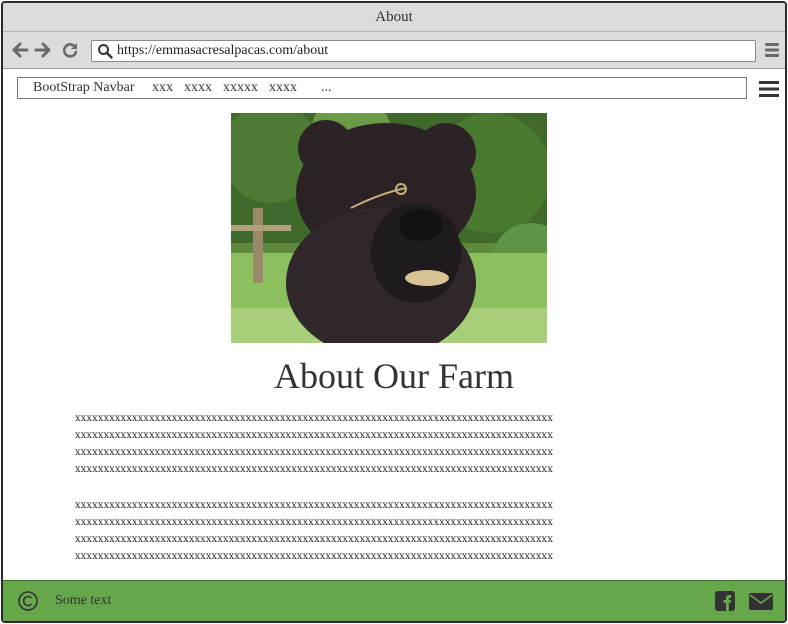 This screenshot has width=788, height=624. Describe the element at coordinates (83, 600) in the screenshot. I see `footer-text: Some text` at that location.